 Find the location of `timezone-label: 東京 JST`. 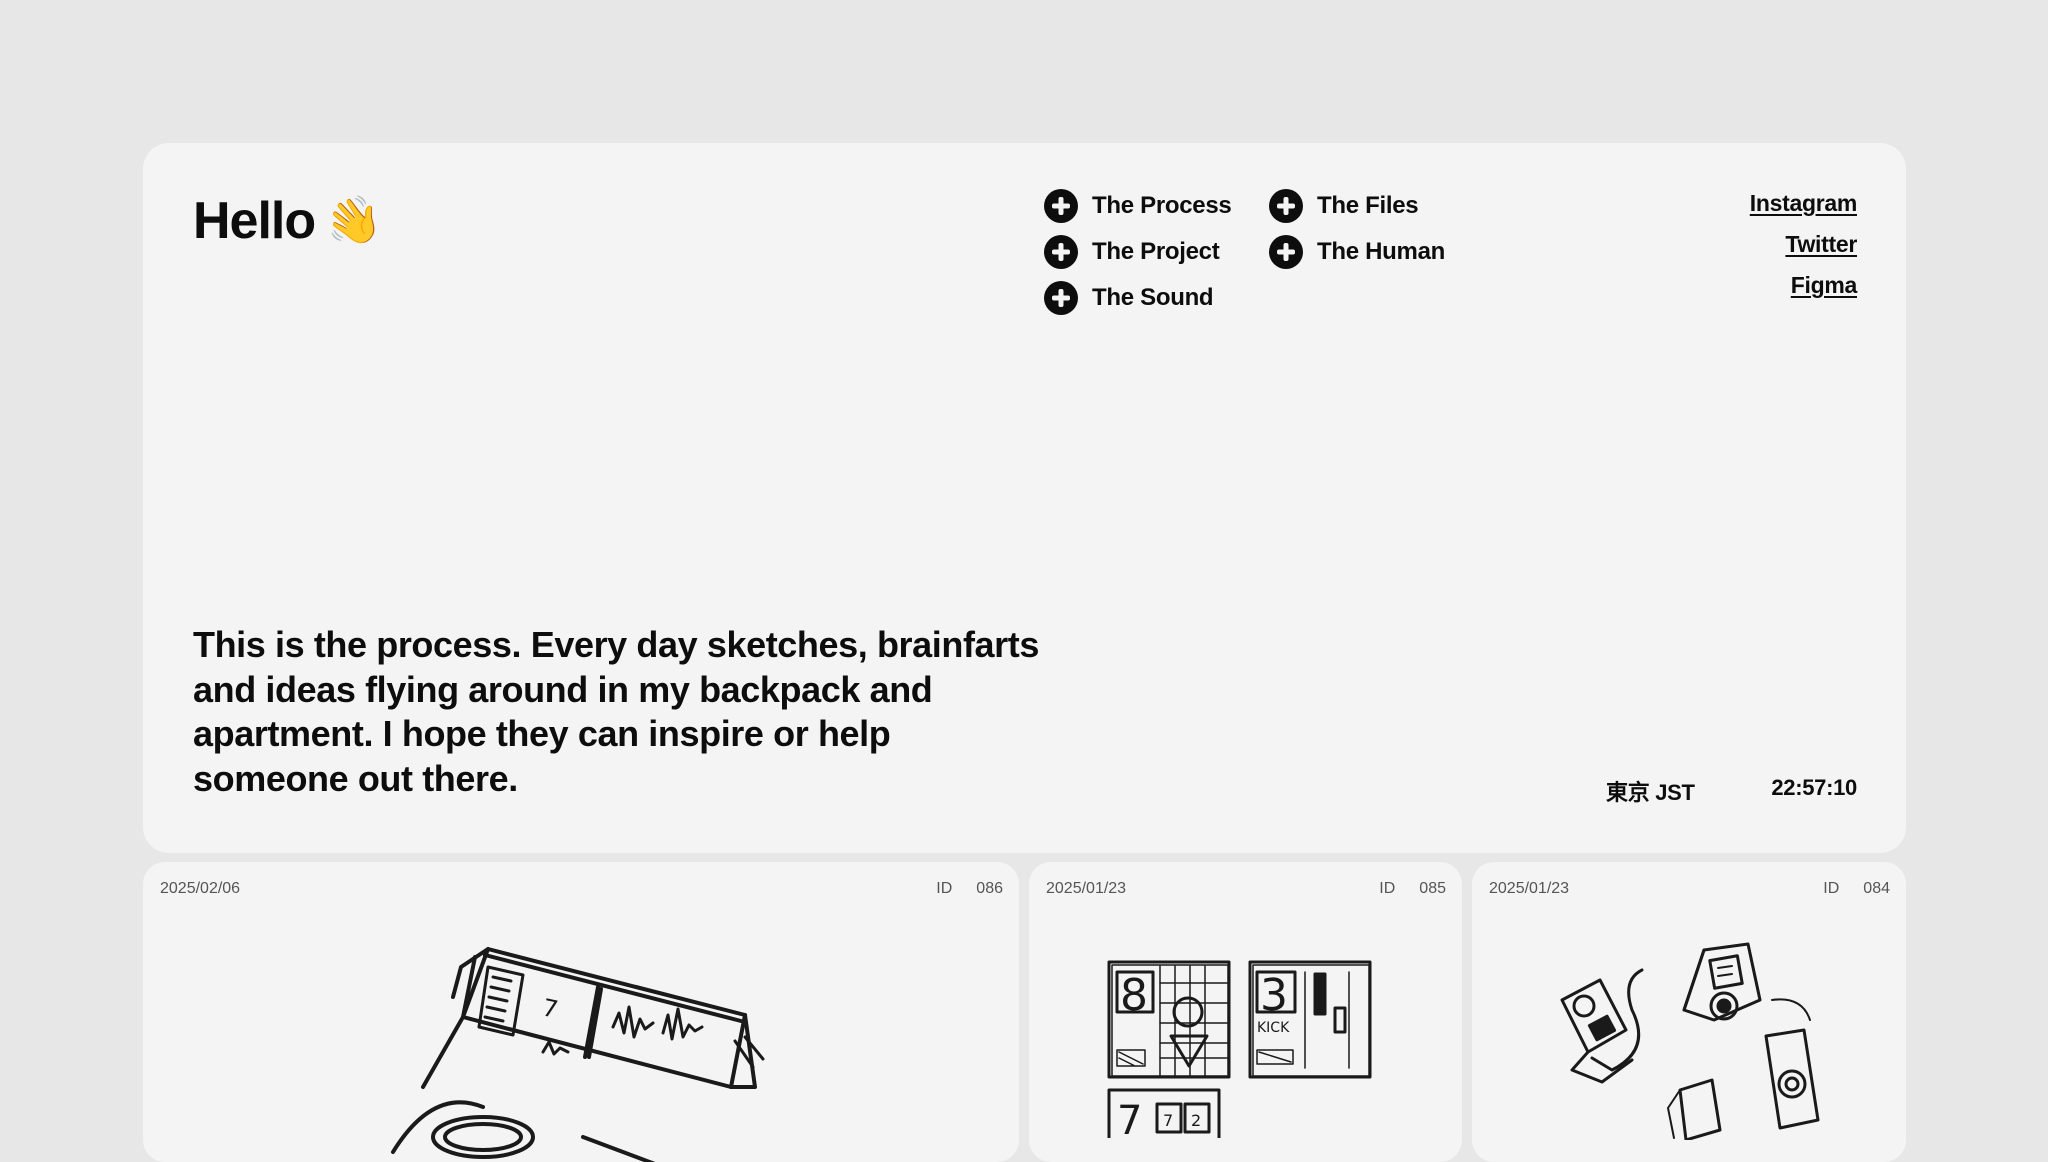

timezone-label: 東京 JST is located at coordinates (1650, 792).